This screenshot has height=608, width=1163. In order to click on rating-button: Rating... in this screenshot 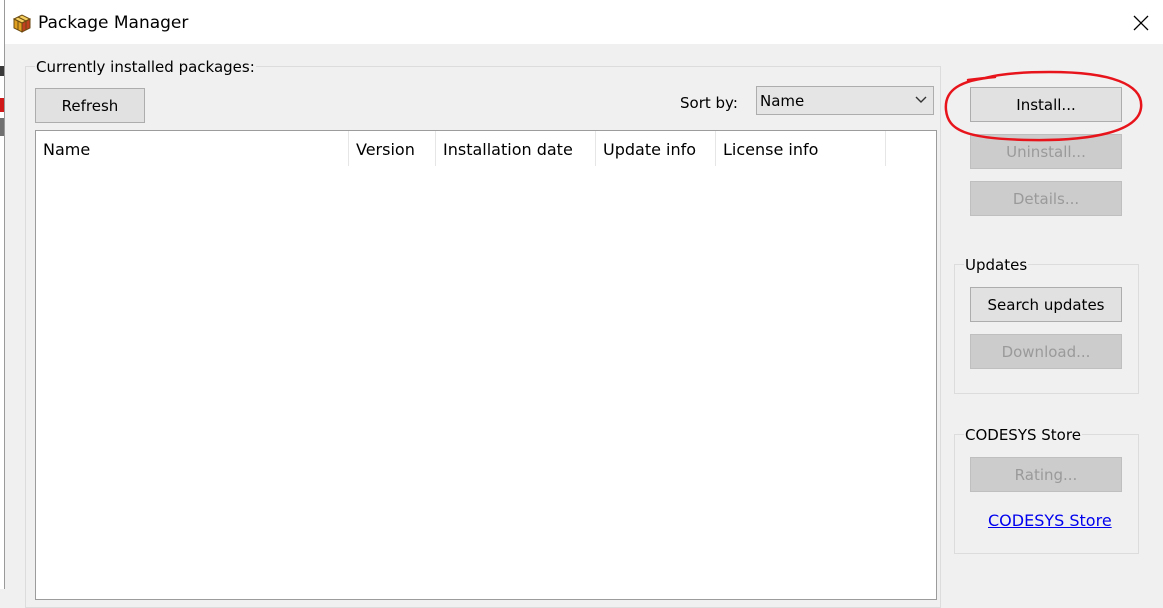, I will do `click(1046, 474)`.